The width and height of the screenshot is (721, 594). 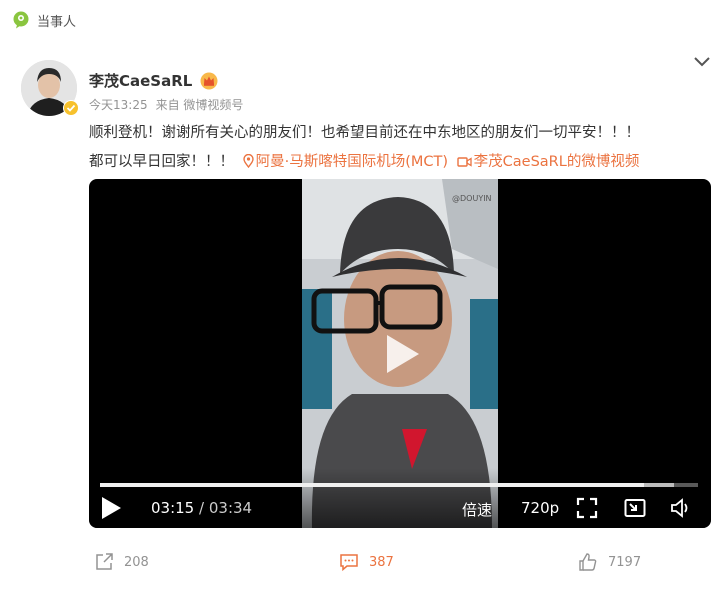 What do you see at coordinates (681, 508) in the screenshot?
I see `volume-icon` at bounding box center [681, 508].